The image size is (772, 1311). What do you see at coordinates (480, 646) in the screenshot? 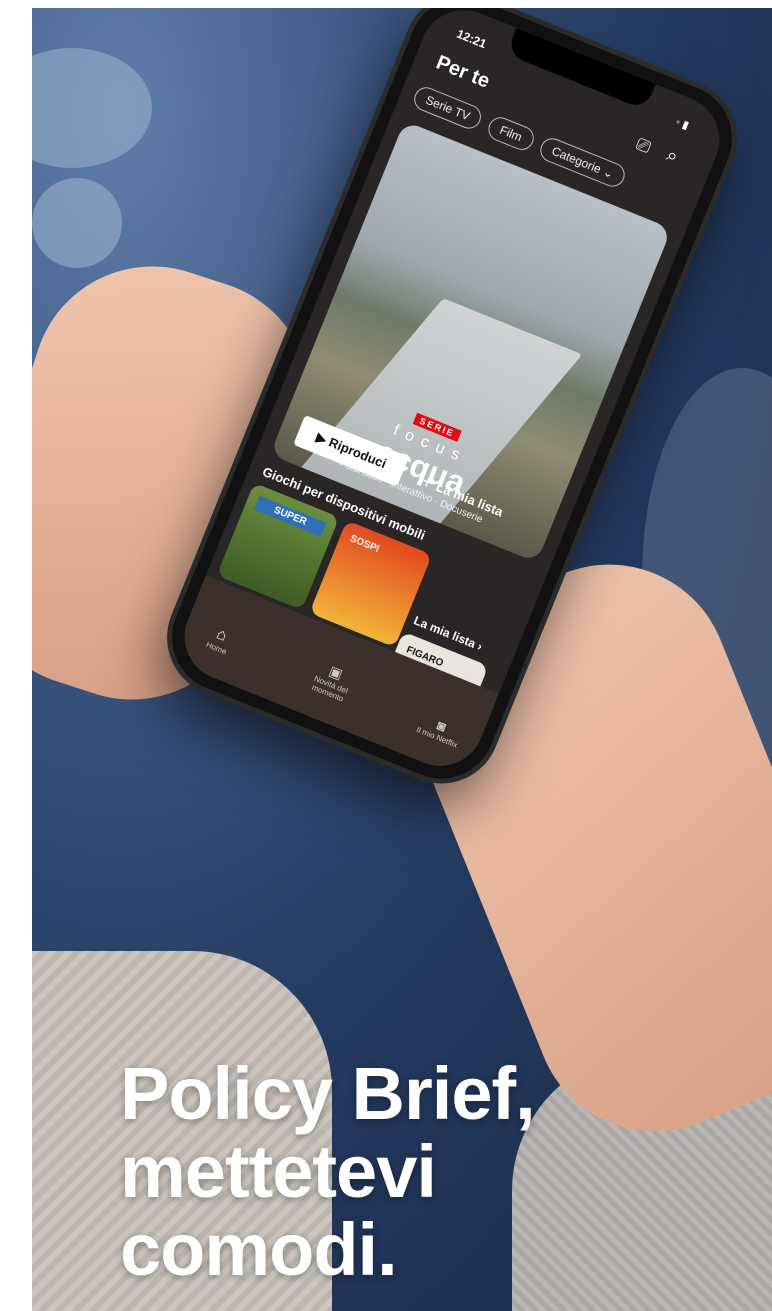
I see `chevron-right-icon: ›` at bounding box center [480, 646].